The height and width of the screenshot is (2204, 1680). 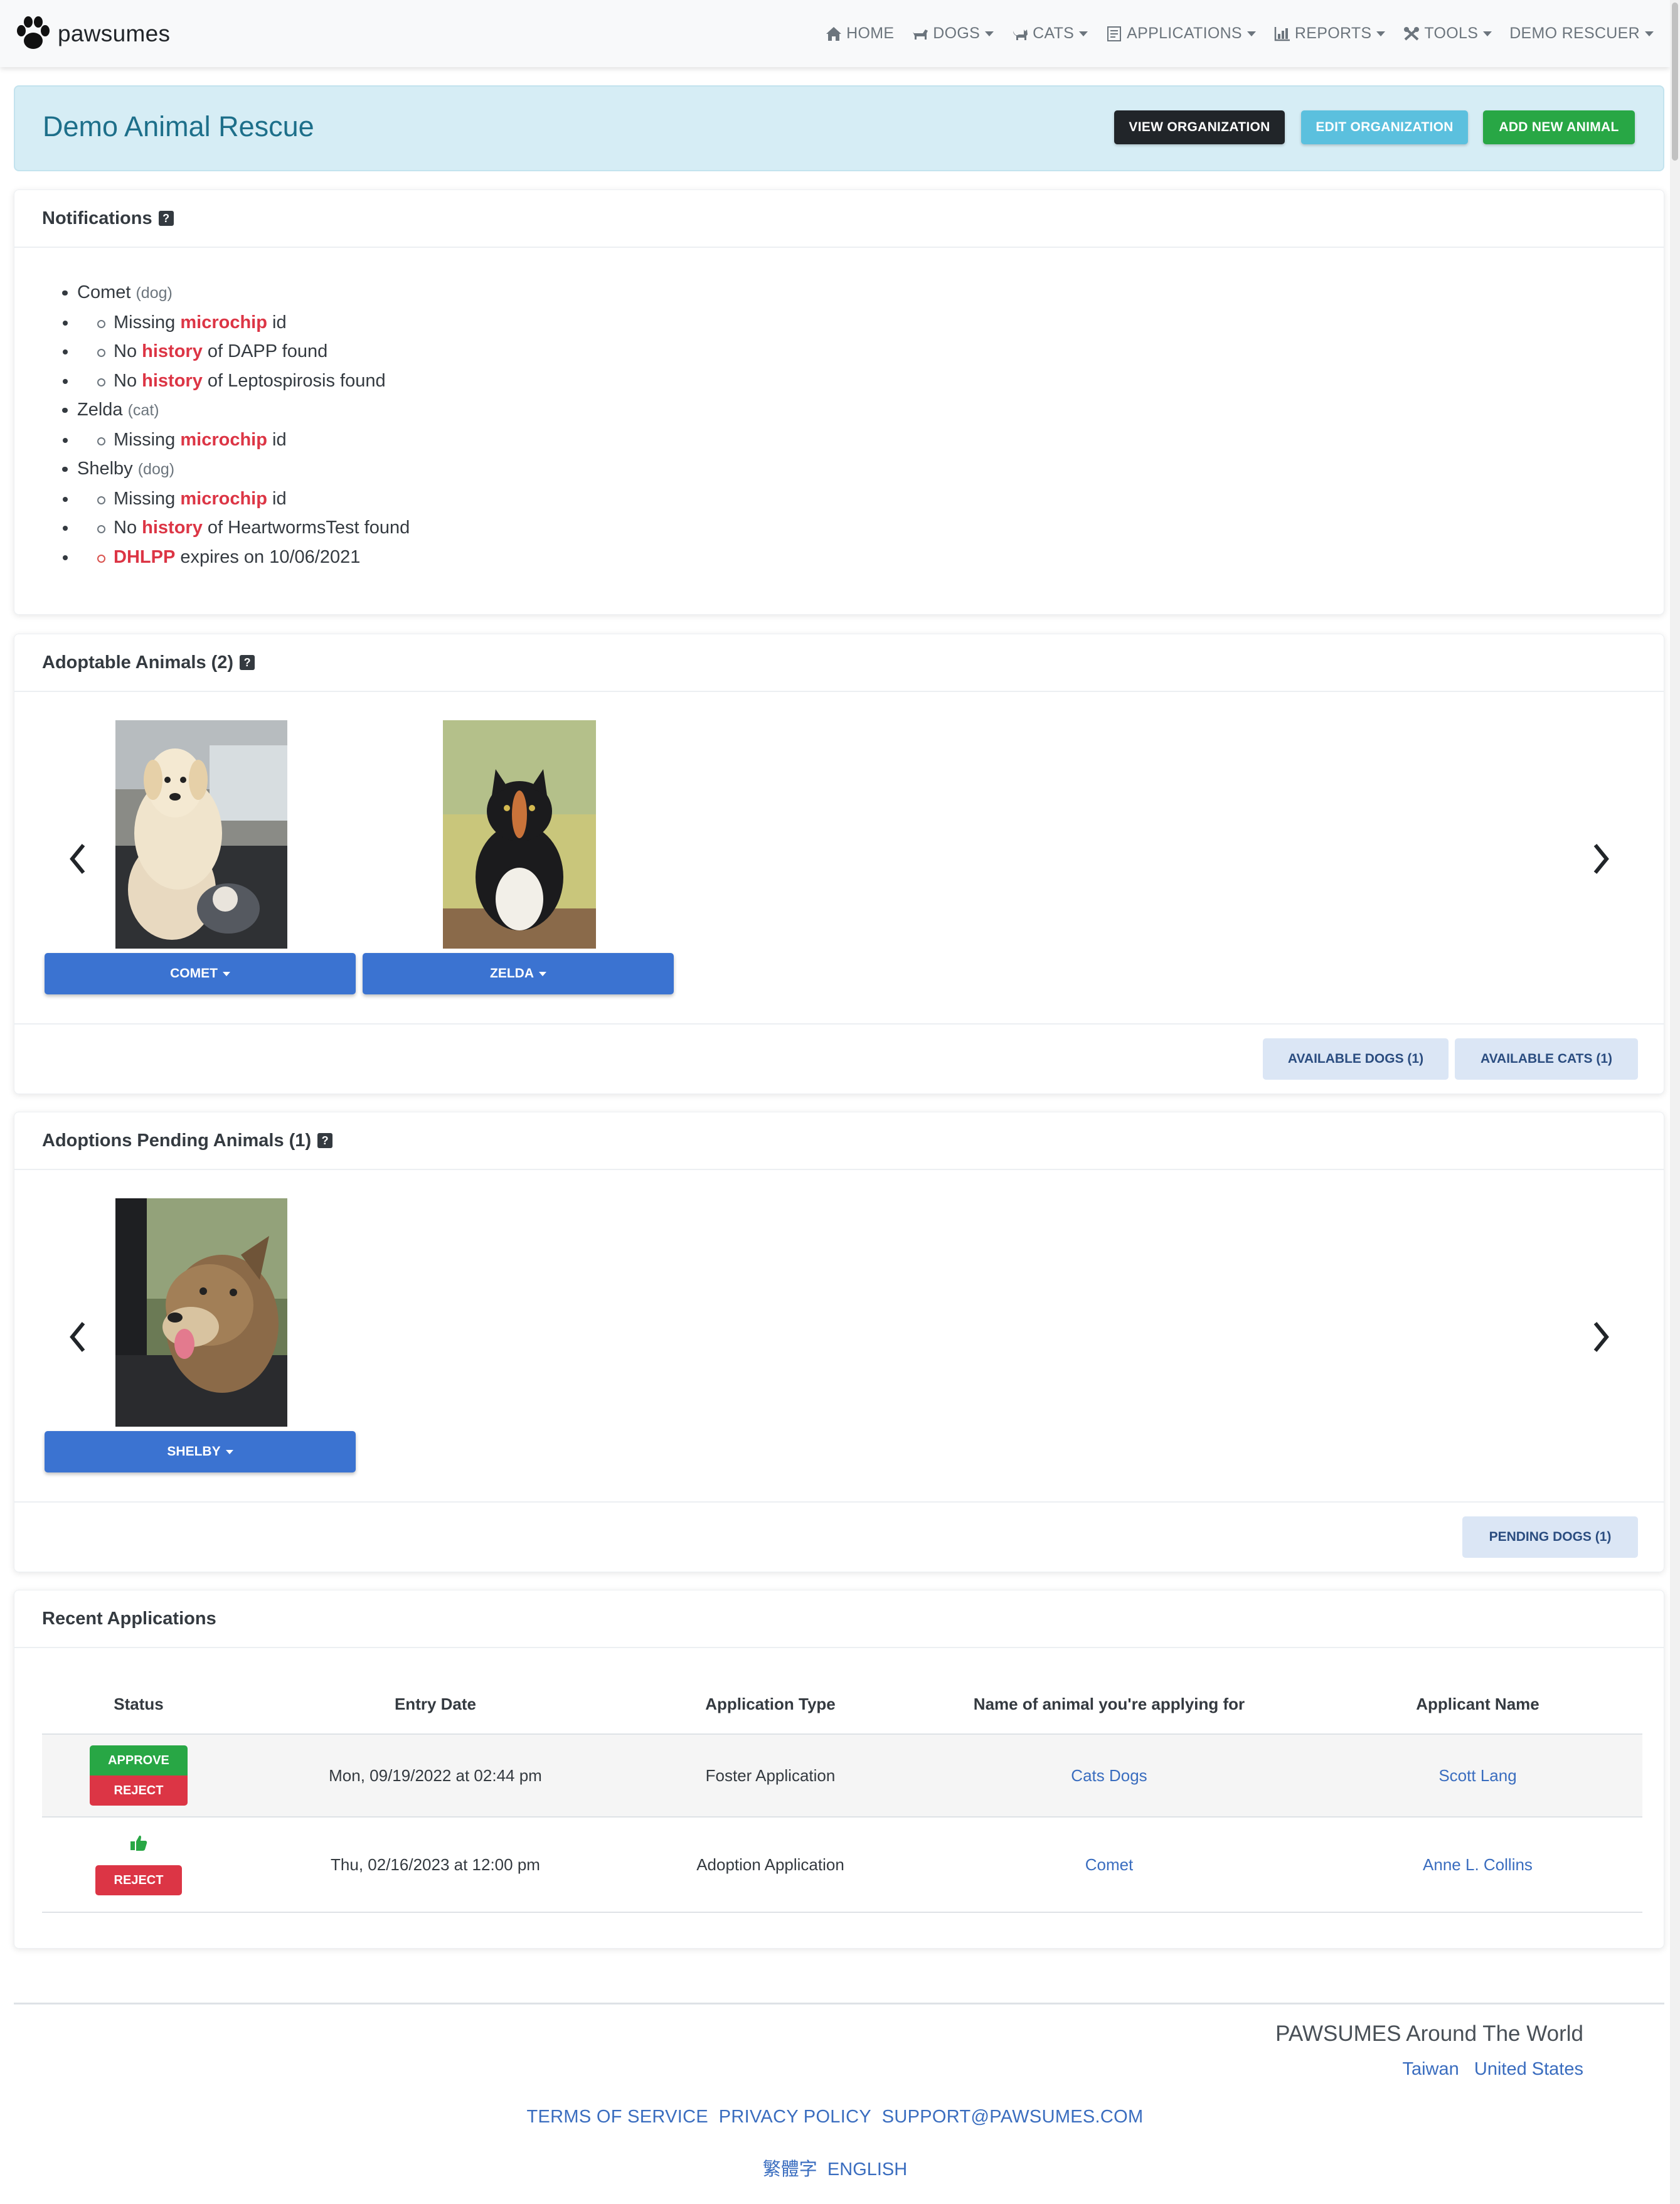 What do you see at coordinates (1020, 34) in the screenshot?
I see `cat-icon` at bounding box center [1020, 34].